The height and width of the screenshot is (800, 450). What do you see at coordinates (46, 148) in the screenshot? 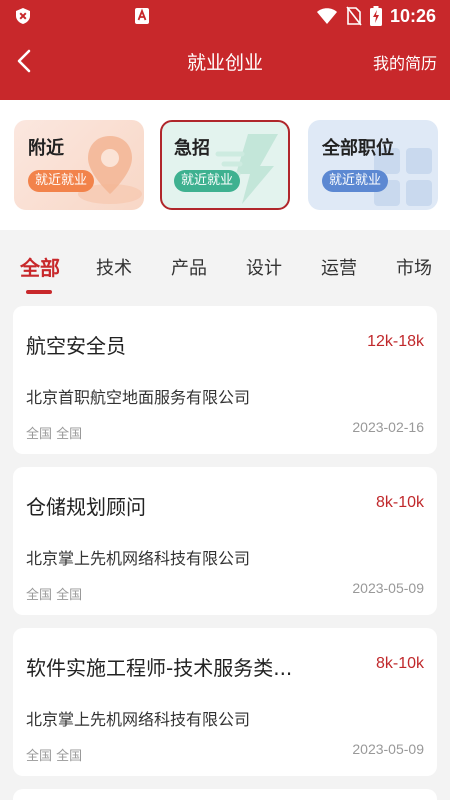
I see `category-title: 附近` at bounding box center [46, 148].